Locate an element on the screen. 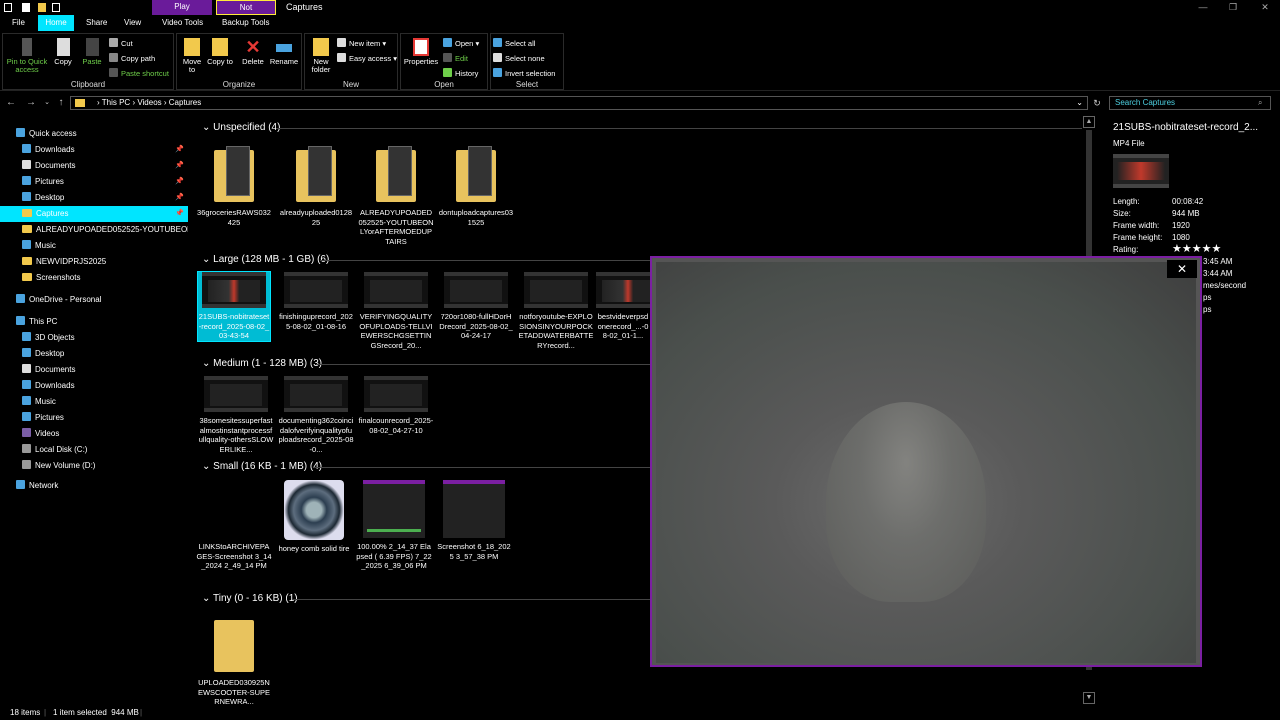 This screenshot has width=1280, height=720. video-thumbnail is located at coordinates (396, 394).